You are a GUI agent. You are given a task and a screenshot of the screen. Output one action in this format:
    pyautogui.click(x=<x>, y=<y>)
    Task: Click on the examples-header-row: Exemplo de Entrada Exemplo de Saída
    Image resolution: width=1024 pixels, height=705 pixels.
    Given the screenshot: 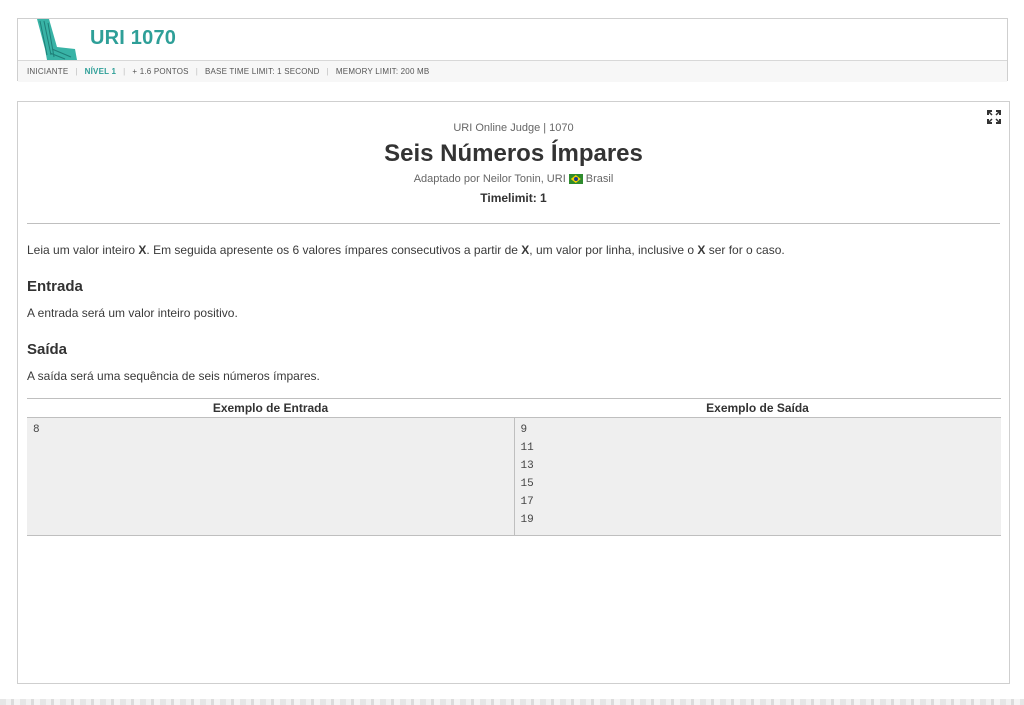 What is the action you would take?
    pyautogui.click(x=514, y=408)
    